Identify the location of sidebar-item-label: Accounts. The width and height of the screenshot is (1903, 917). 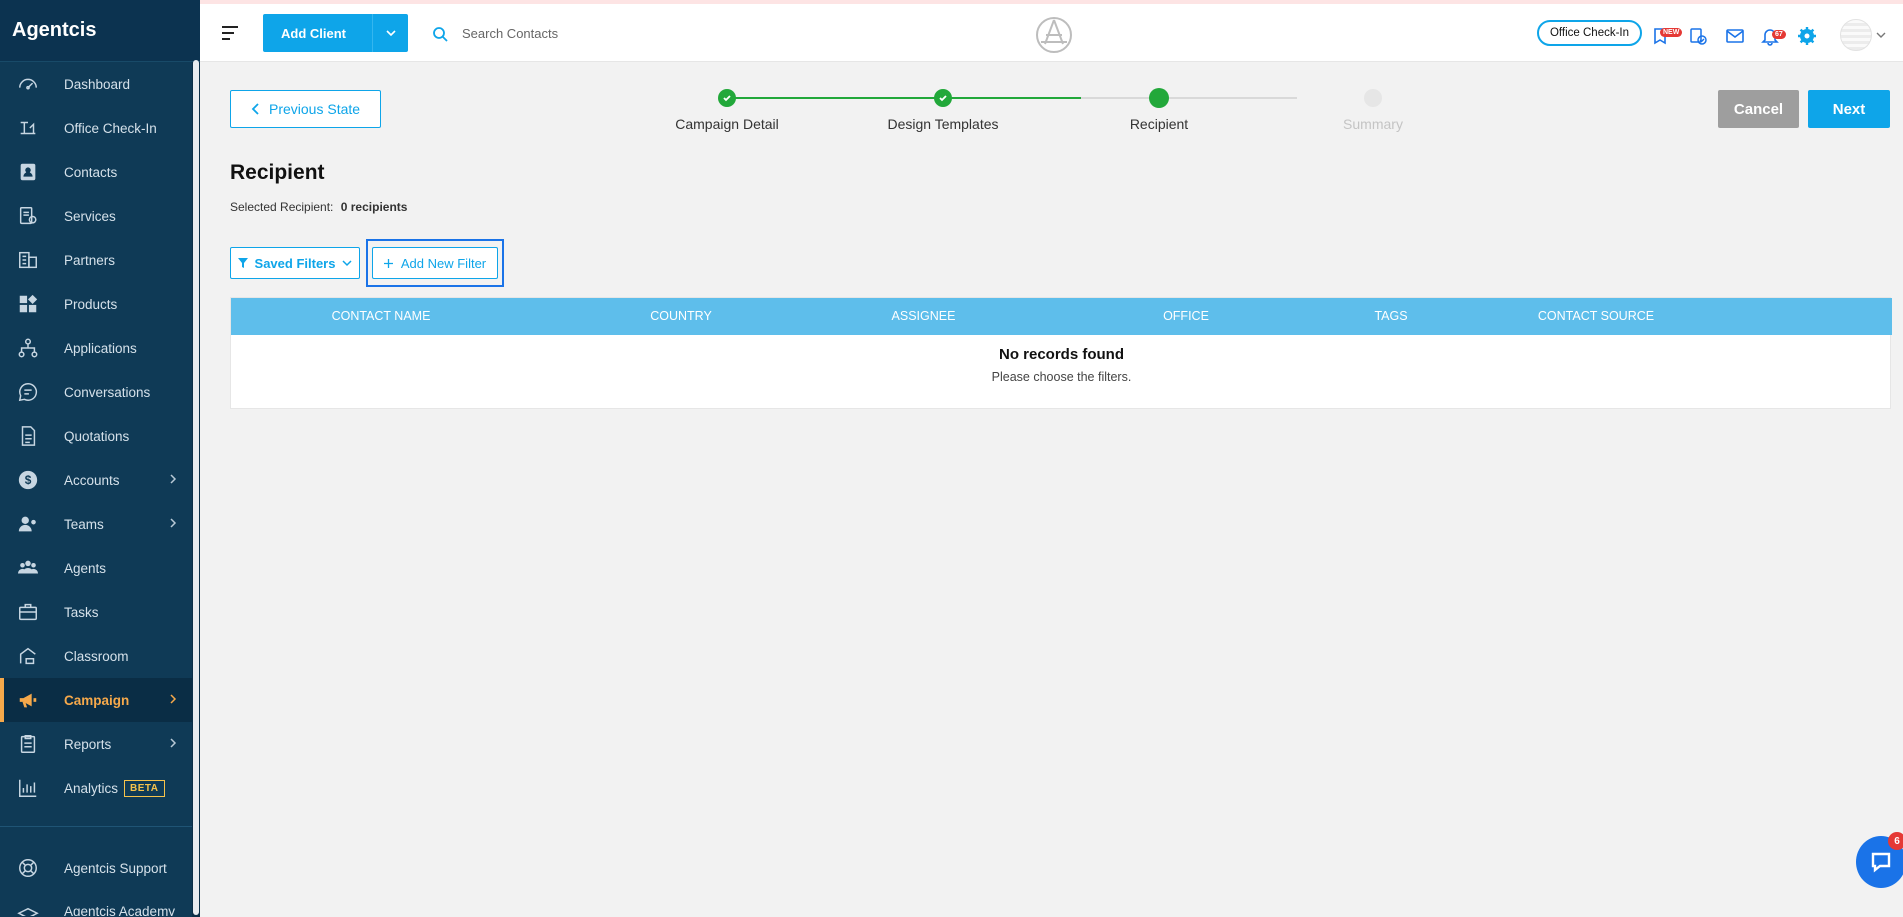
(92, 480).